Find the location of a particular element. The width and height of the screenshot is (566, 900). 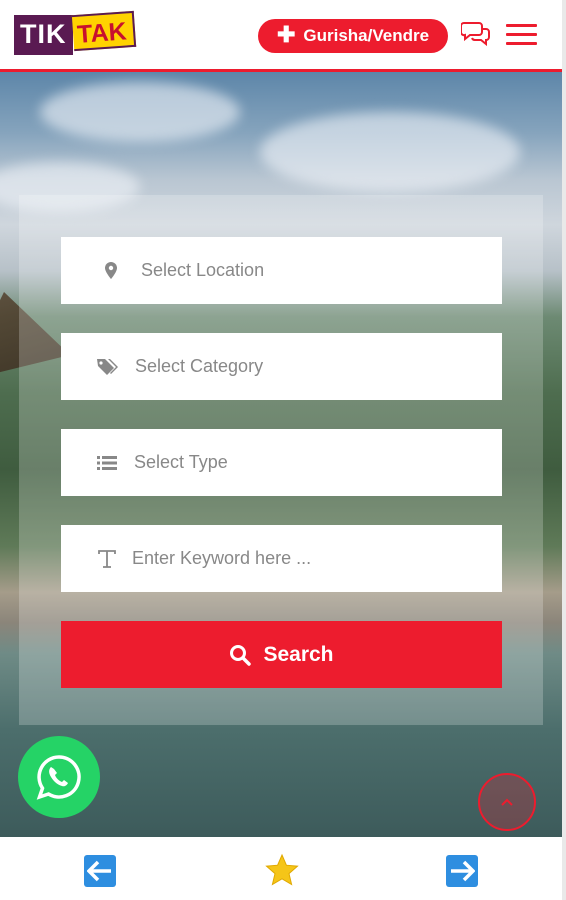

map-marker-icon is located at coordinates (111, 270).